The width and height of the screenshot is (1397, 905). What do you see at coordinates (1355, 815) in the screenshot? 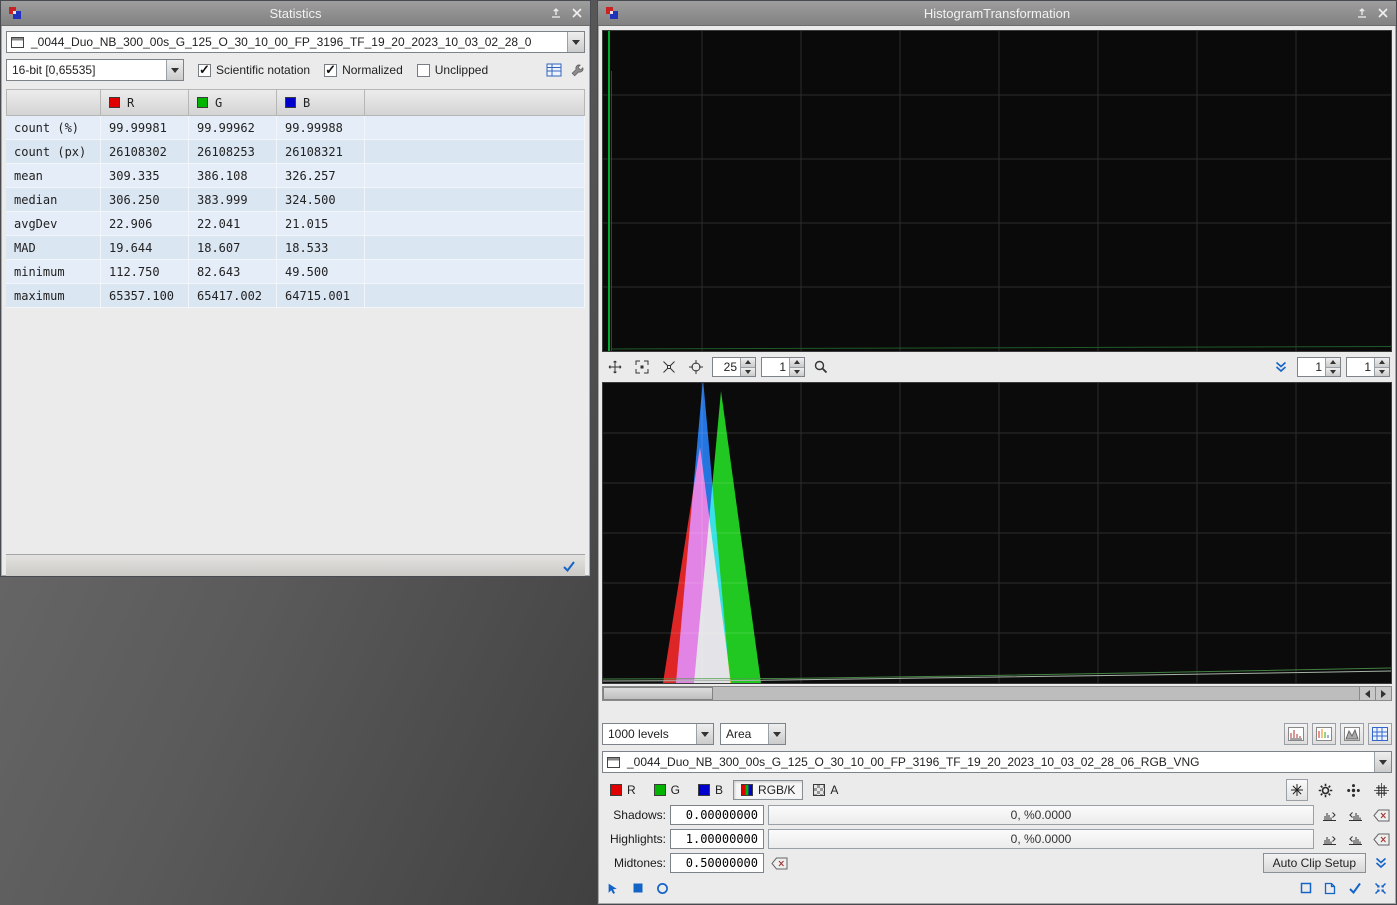
I see `shadows-clip-alt-icon` at bounding box center [1355, 815].